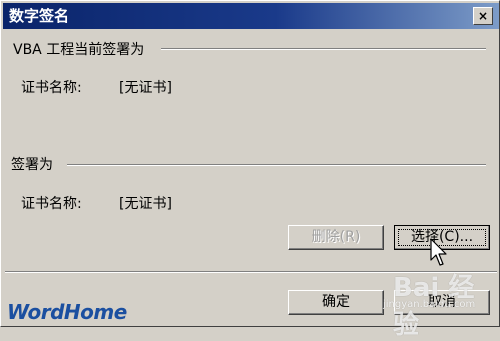 The width and height of the screenshot is (500, 341). What do you see at coordinates (323, 49) in the screenshot?
I see `vba-group-divider` at bounding box center [323, 49].